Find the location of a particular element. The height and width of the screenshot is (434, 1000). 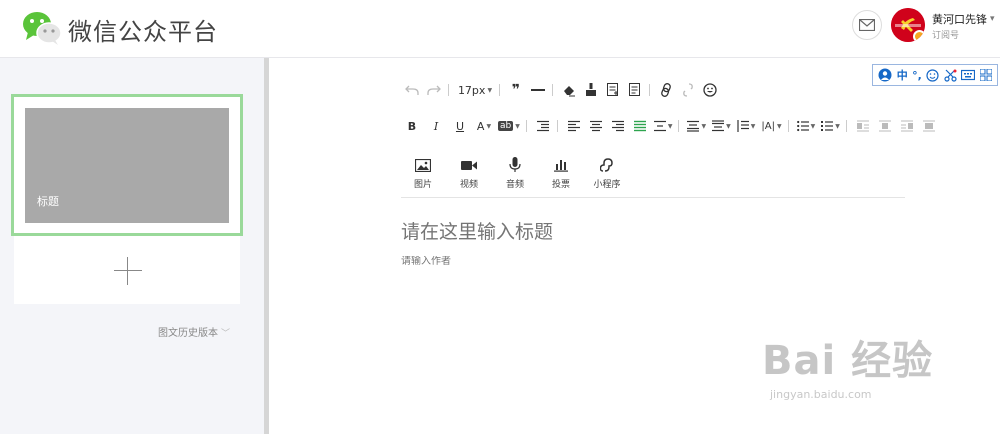

numbered-list-button: ▼ is located at coordinates (830, 126).